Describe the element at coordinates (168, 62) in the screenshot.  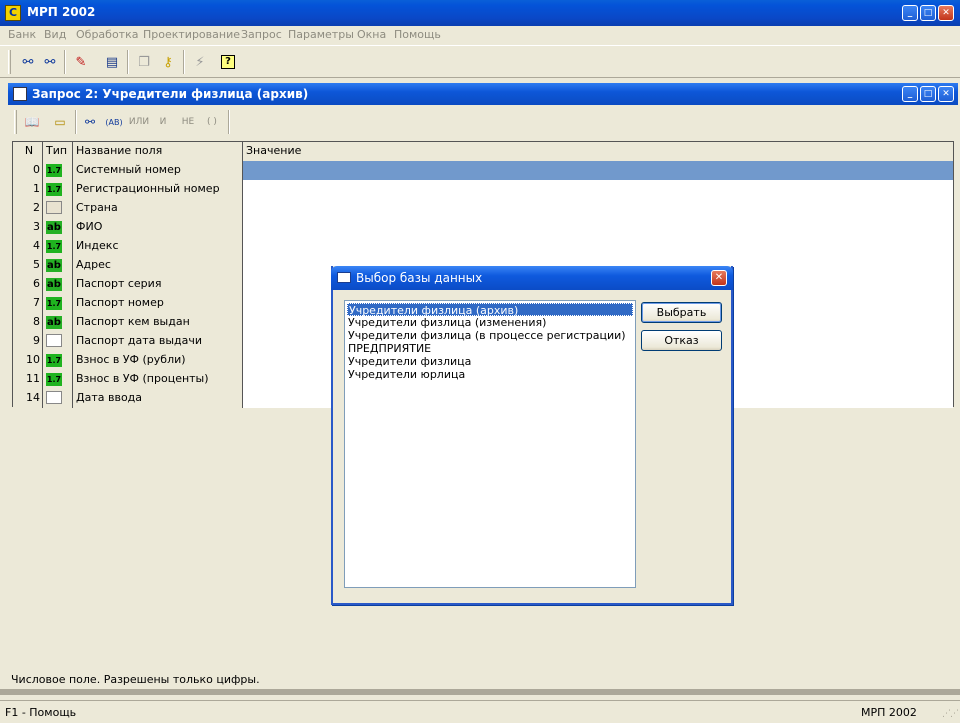
I see `key-icon: ⚷` at that location.